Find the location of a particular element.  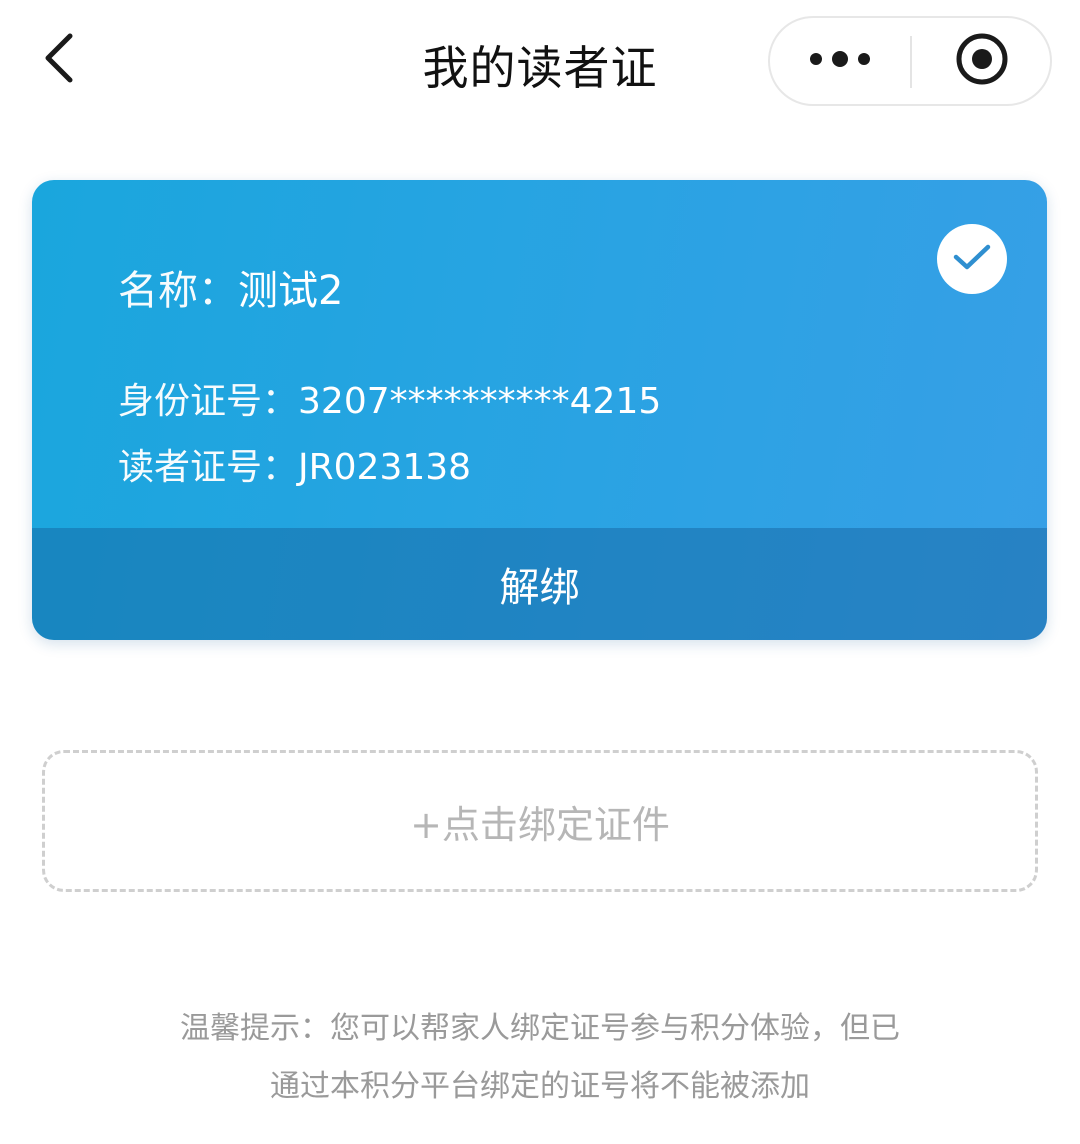

back-button is located at coordinates (60, 60).